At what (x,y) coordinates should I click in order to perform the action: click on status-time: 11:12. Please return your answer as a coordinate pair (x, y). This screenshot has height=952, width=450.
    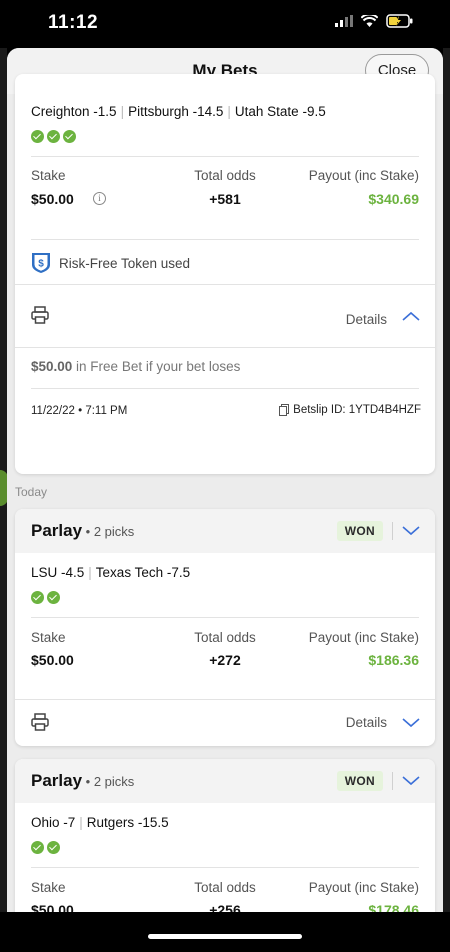
    Looking at the image, I should click on (73, 22).